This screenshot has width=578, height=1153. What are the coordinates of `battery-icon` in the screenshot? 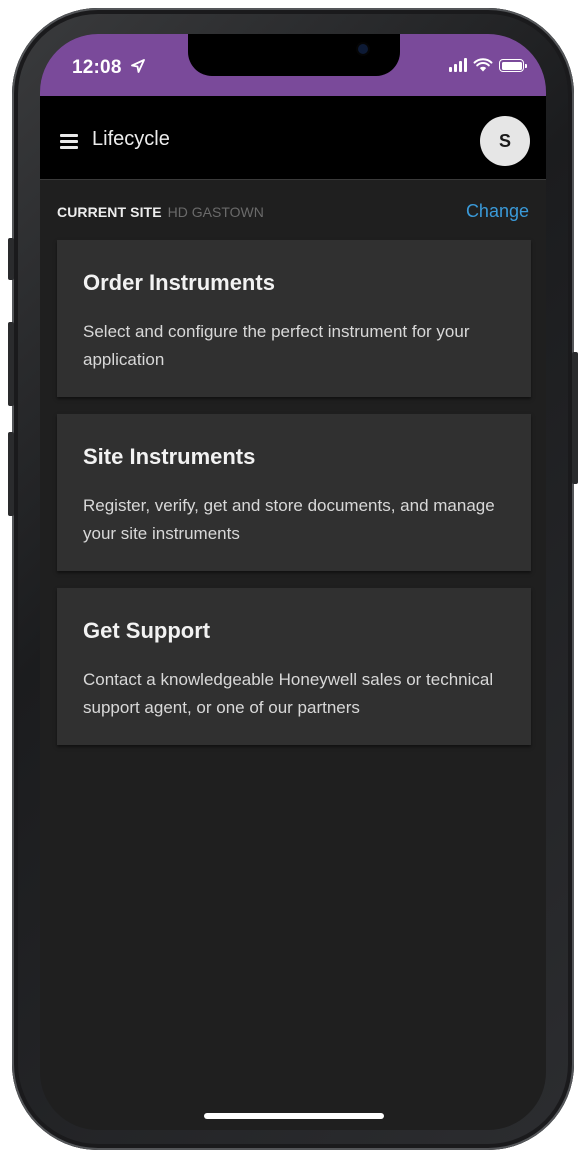 It's located at (513, 65).